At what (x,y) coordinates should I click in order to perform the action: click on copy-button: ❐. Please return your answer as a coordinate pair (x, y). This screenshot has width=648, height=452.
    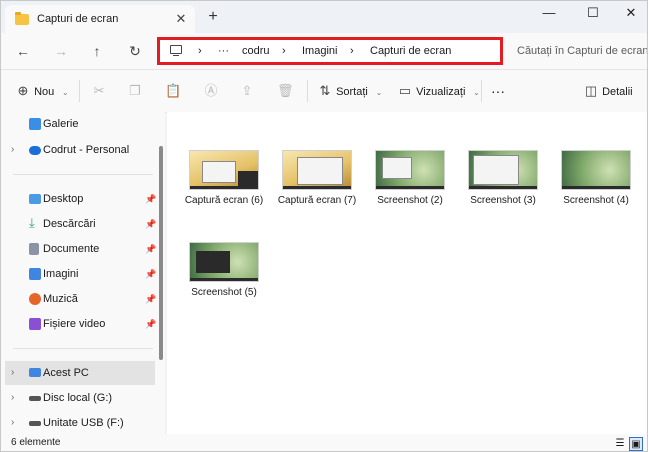
    Looking at the image, I should click on (135, 91).